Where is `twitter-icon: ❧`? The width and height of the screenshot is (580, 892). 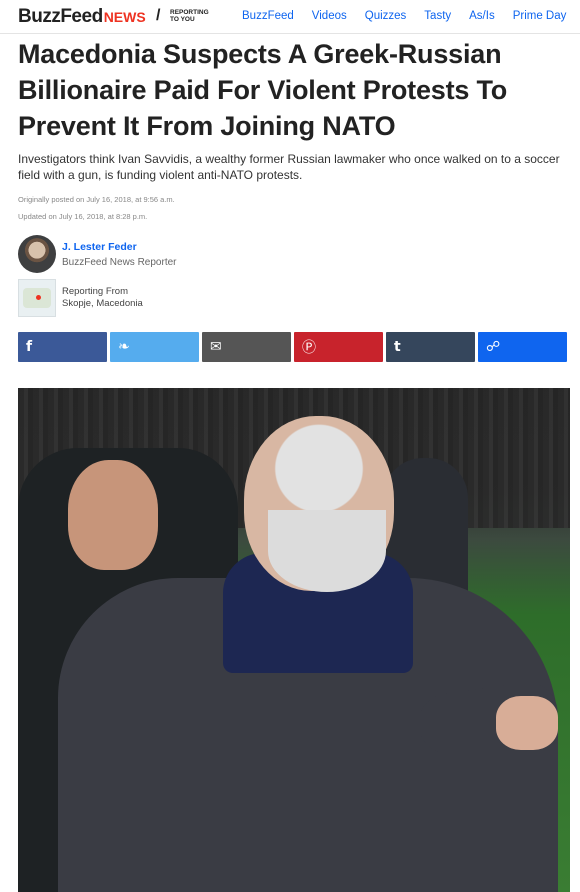 twitter-icon: ❧ is located at coordinates (124, 347).